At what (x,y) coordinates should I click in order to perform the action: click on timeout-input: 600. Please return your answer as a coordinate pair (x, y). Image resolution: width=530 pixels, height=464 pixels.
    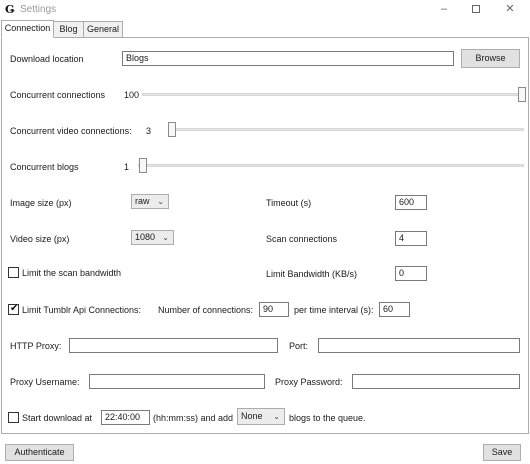
    Looking at the image, I should click on (411, 202).